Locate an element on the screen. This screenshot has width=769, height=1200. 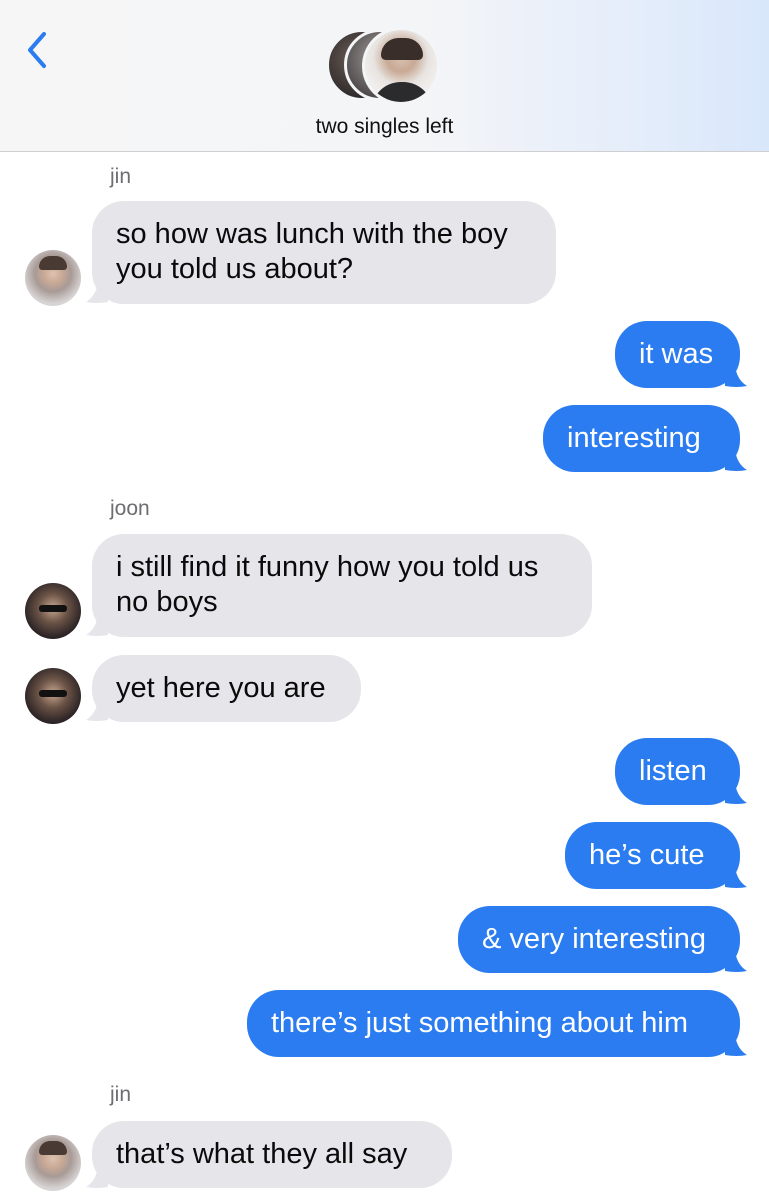
message-text: yet here you are is located at coordinates (221, 688).